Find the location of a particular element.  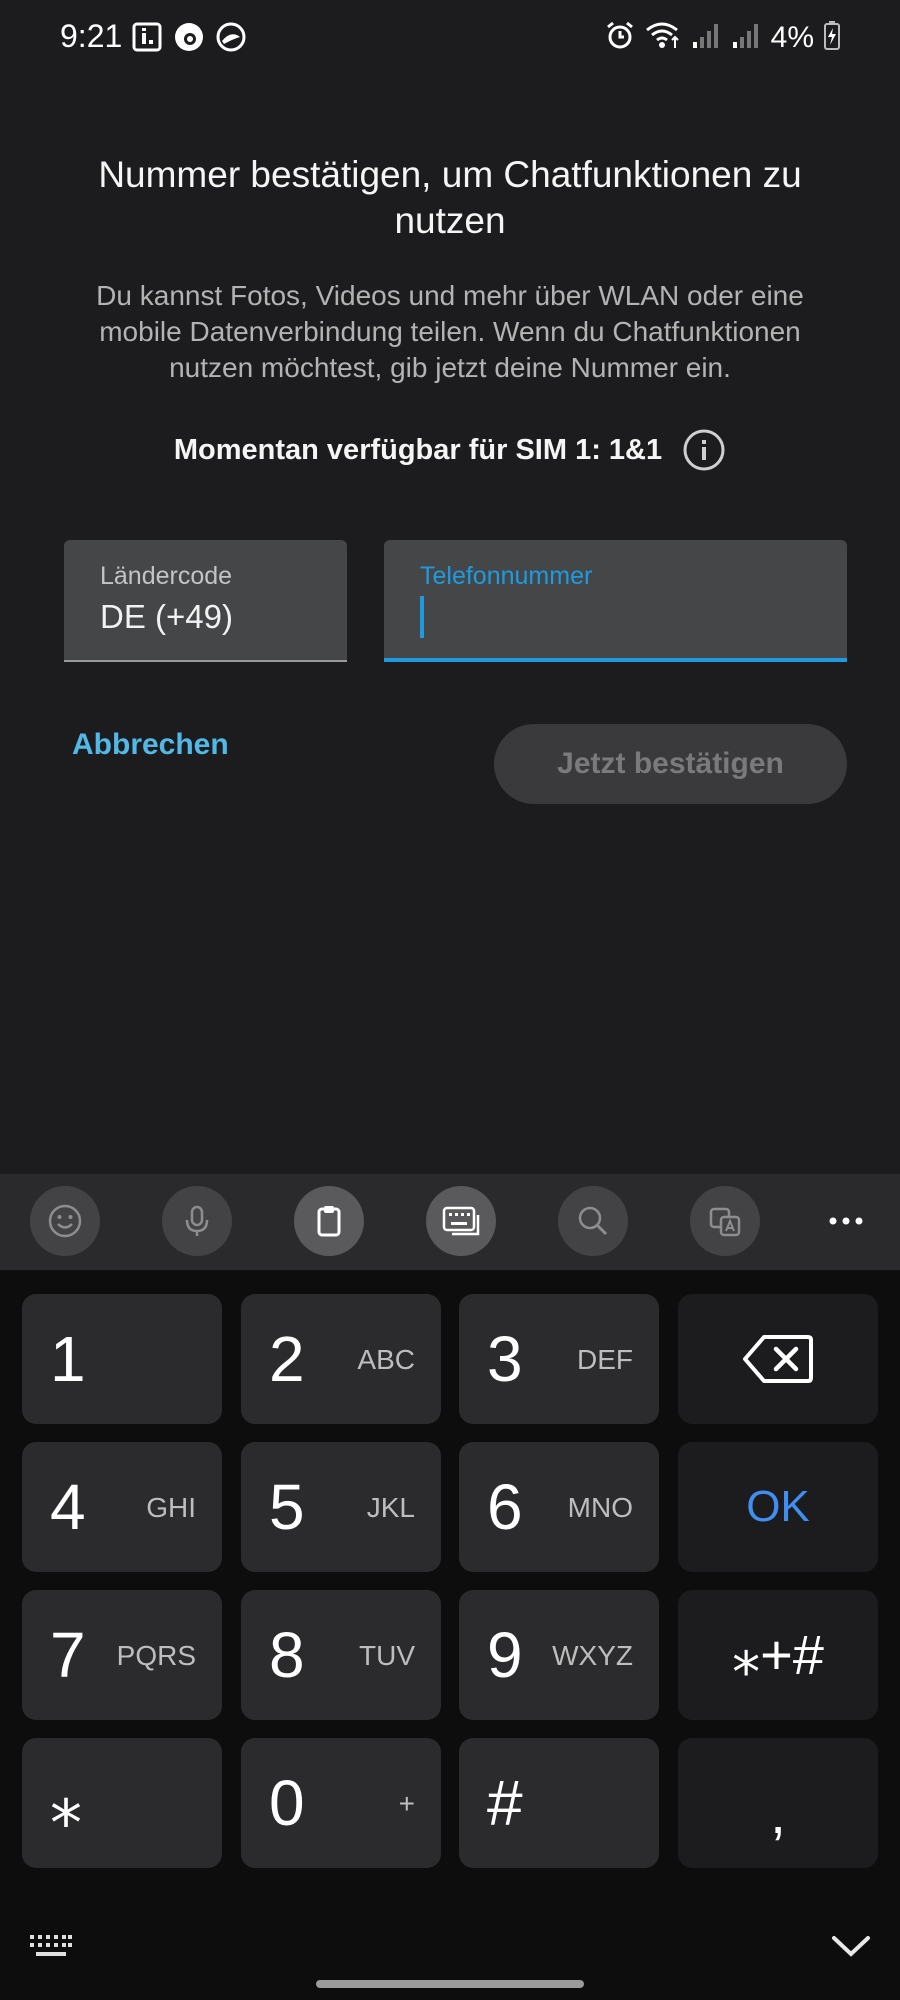

symbols-label: ⁎+# is located at coordinates (778, 1654).